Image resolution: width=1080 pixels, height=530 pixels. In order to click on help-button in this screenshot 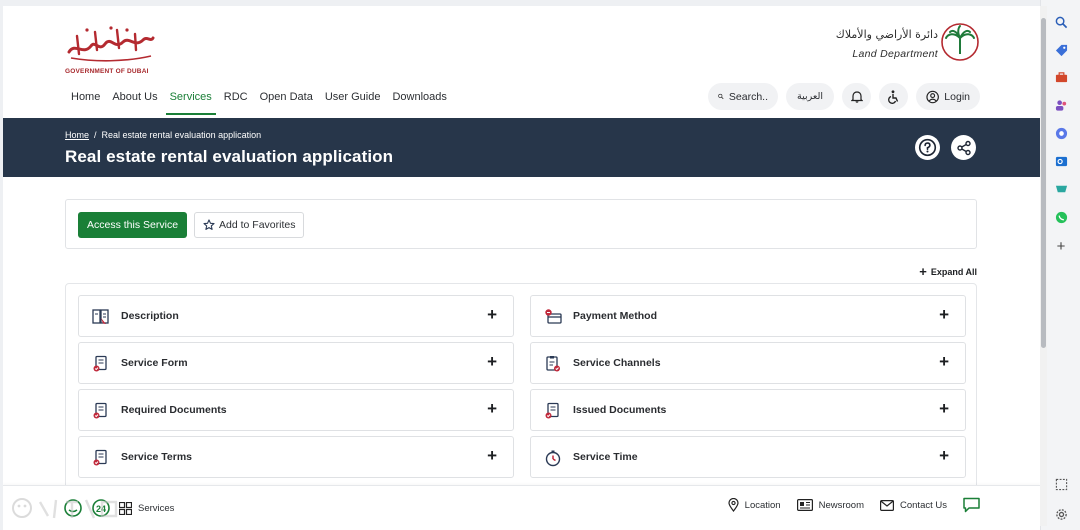, I will do `click(927, 147)`.